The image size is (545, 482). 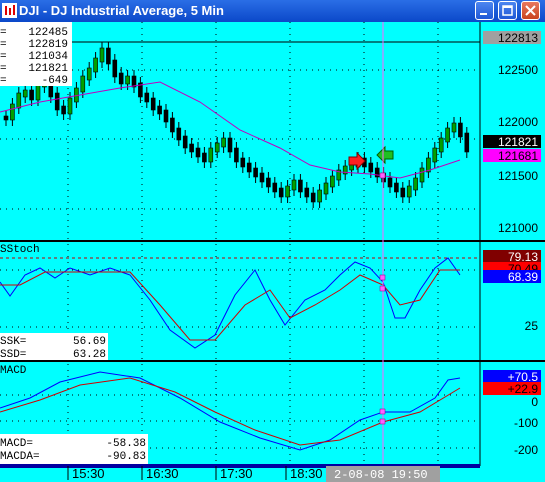 I want to click on maximize-icon, so click(x=507, y=10).